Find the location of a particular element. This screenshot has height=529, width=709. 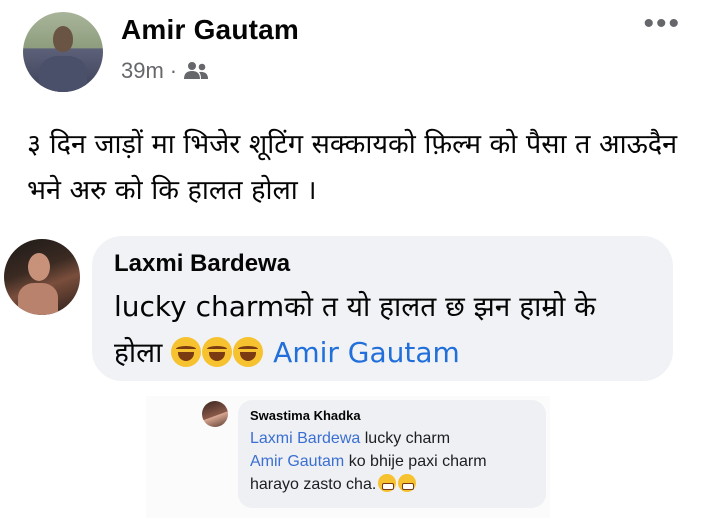

replier-name: Swastima Khadka is located at coordinates (392, 415).